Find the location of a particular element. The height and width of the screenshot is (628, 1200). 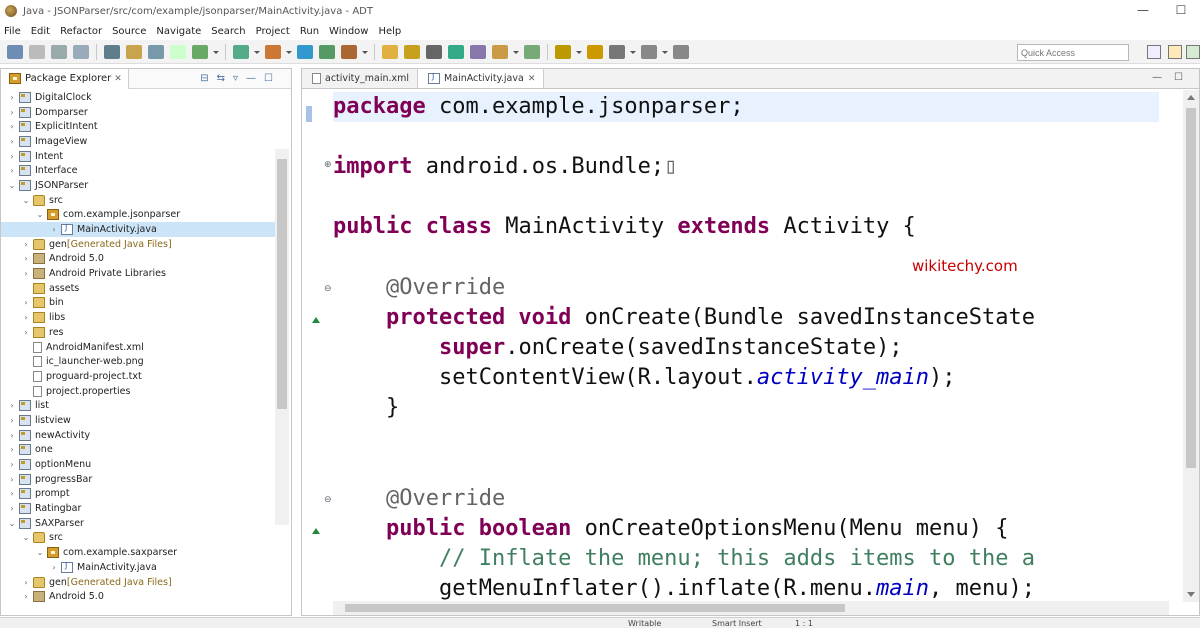

back-icon is located at coordinates (617, 51).